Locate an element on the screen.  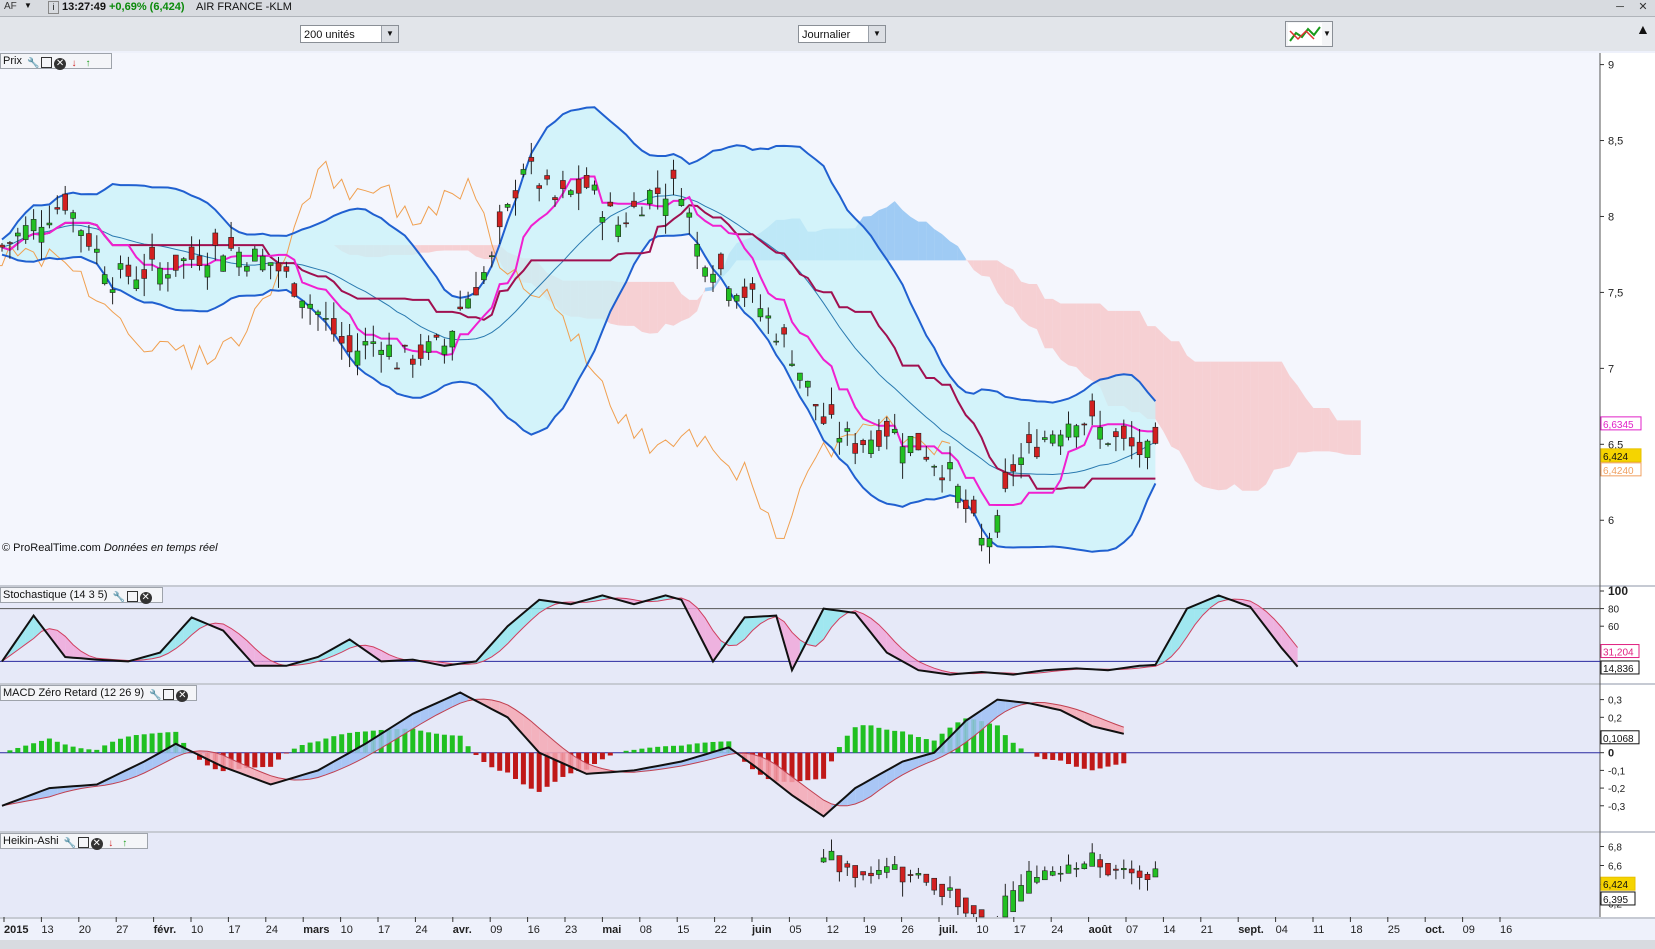
x-tick-label: mars is located at coordinates (316, 930).